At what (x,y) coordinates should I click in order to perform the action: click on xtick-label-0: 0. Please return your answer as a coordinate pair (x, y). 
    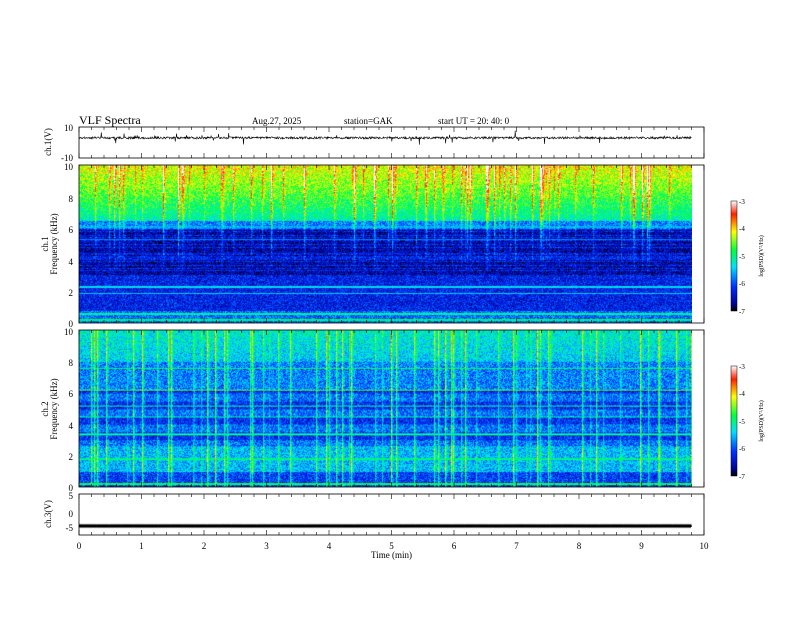
    Looking at the image, I should click on (79, 546).